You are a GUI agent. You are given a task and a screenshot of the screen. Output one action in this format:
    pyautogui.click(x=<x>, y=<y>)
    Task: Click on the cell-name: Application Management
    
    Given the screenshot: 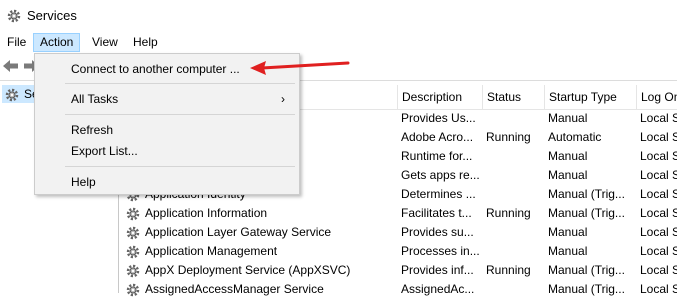 What is the action you would take?
    pyautogui.click(x=258, y=251)
    